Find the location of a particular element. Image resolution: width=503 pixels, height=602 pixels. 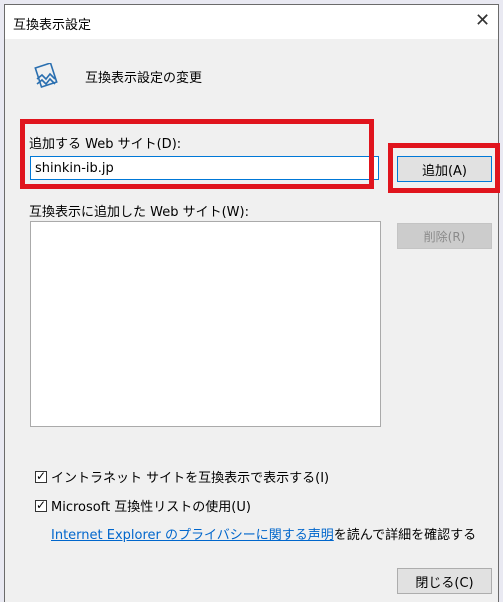

dialog-heading: 互換表示設定の変更 is located at coordinates (144, 78).